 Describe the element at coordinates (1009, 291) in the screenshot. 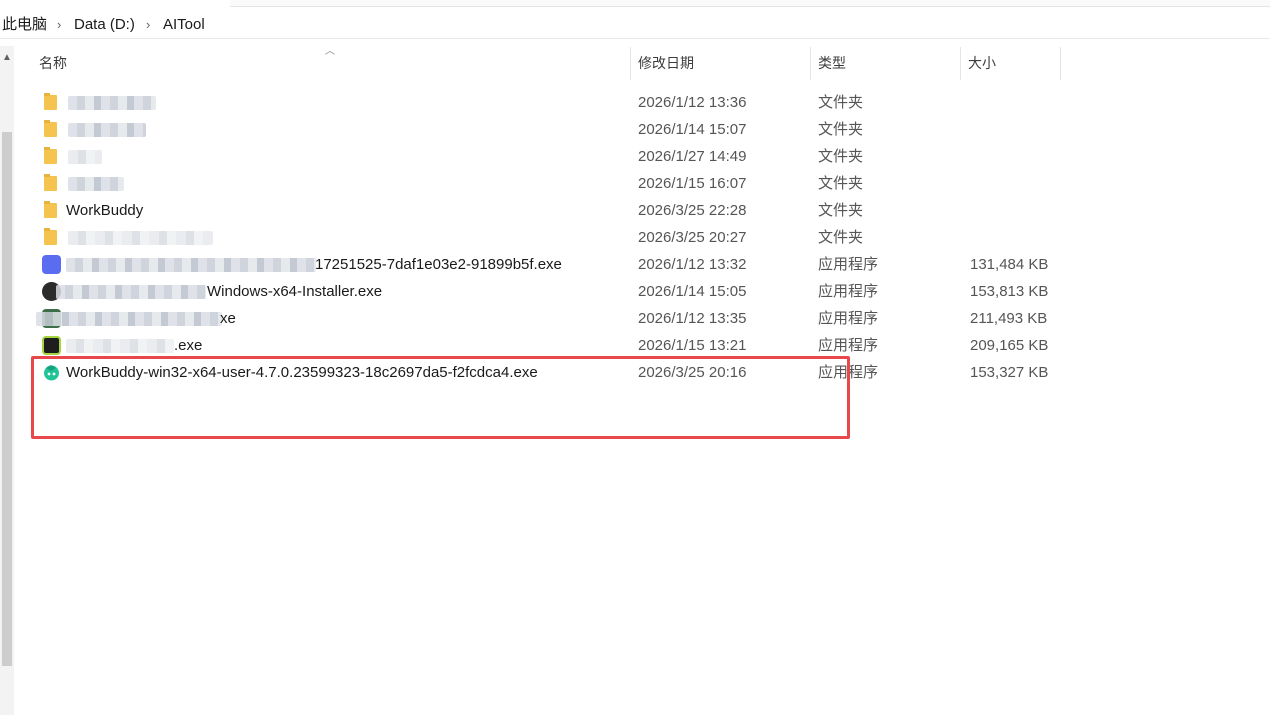

I see `file-size: 153,813 KB` at that location.